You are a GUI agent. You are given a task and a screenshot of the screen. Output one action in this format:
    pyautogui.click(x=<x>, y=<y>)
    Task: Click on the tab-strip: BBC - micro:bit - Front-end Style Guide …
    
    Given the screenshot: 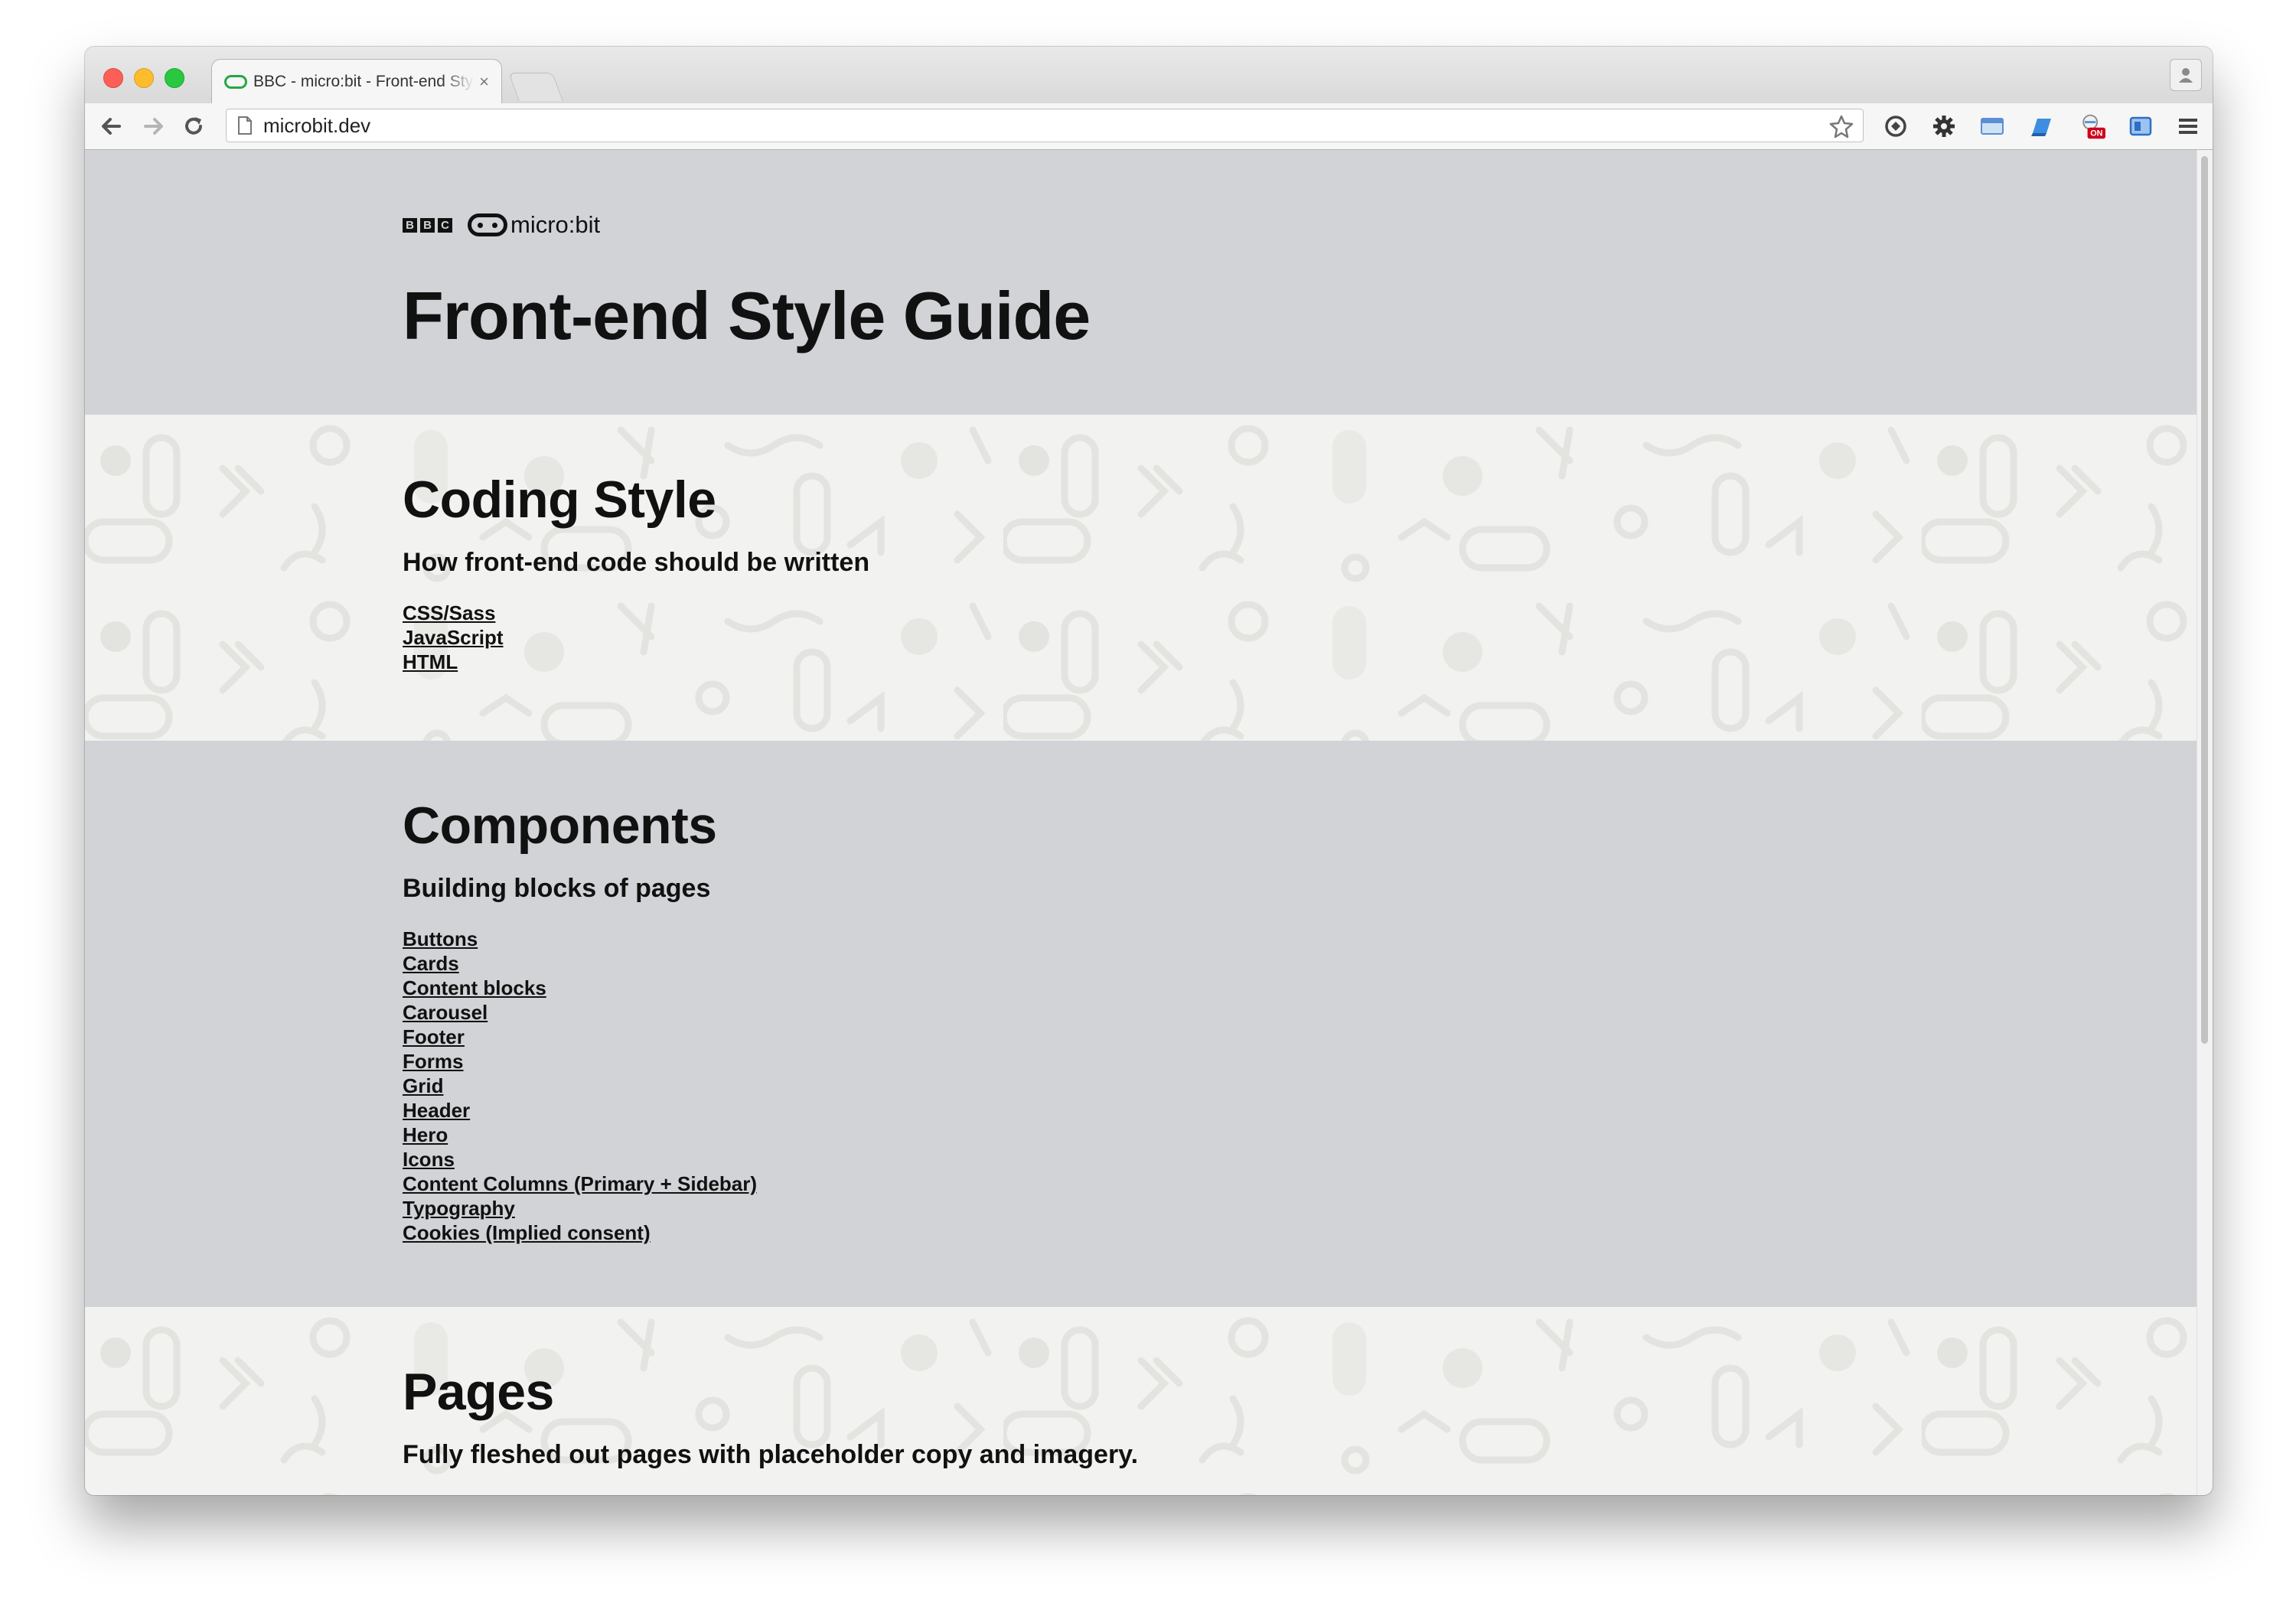 What is the action you would take?
    pyautogui.click(x=1149, y=75)
    